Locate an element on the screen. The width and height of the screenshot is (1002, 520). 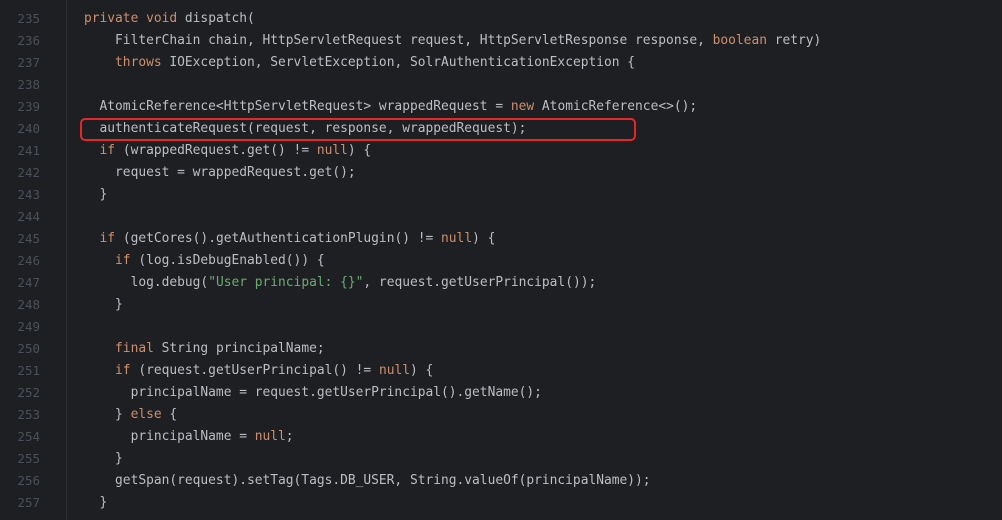
code-text: principalName = is located at coordinates (169, 436).